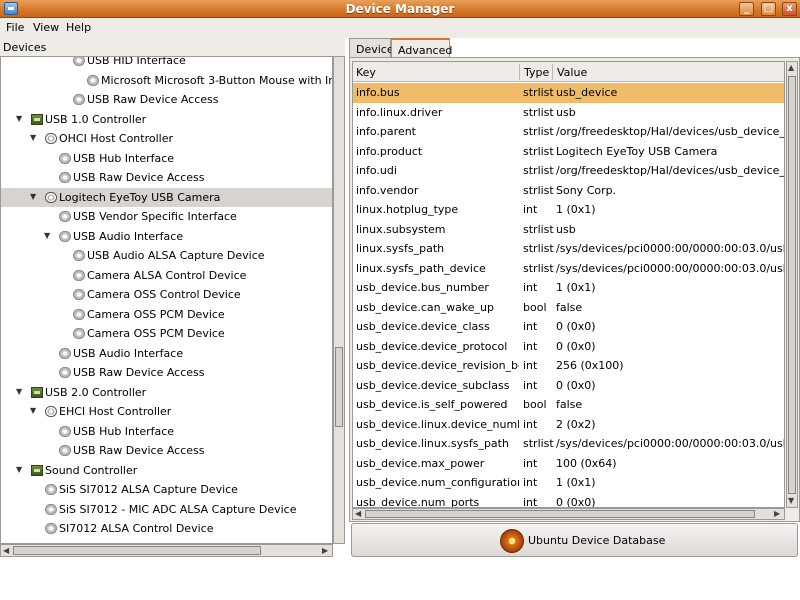 This screenshot has height=600, width=800. Describe the element at coordinates (166, 216) in the screenshot. I see `tree-item: USB Vendor Specific Interface` at that location.